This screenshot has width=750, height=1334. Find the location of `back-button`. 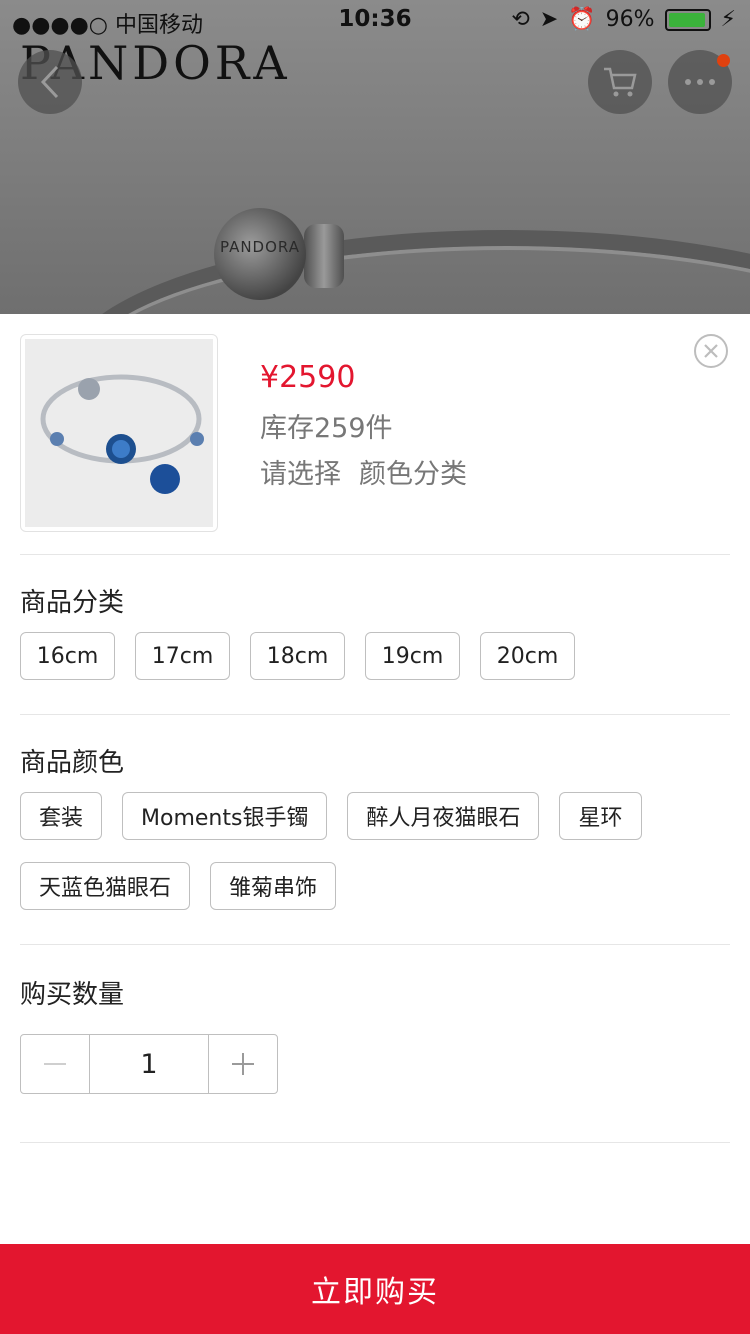

back-button is located at coordinates (50, 82).